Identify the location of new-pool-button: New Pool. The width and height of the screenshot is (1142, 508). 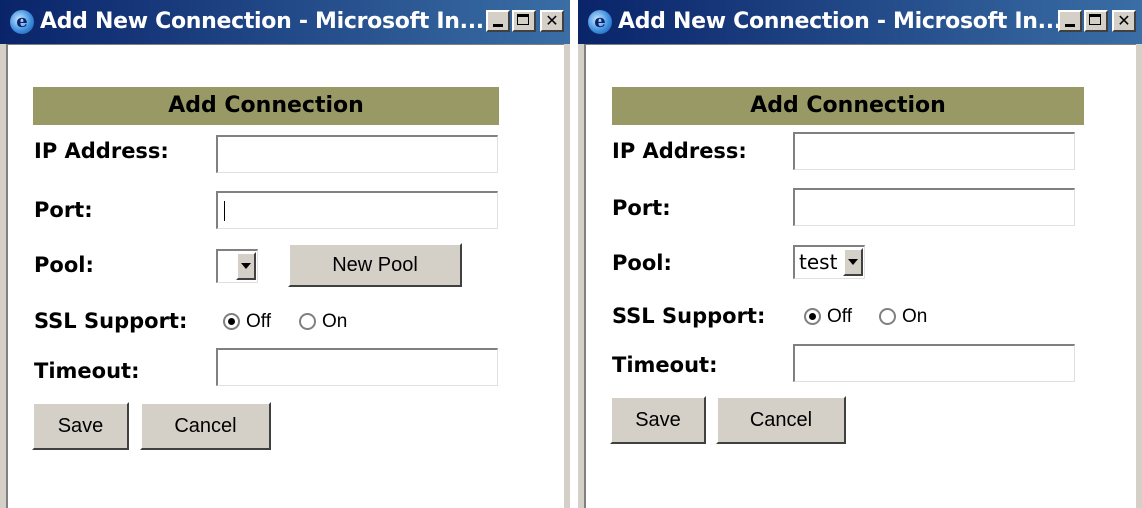
(375, 265).